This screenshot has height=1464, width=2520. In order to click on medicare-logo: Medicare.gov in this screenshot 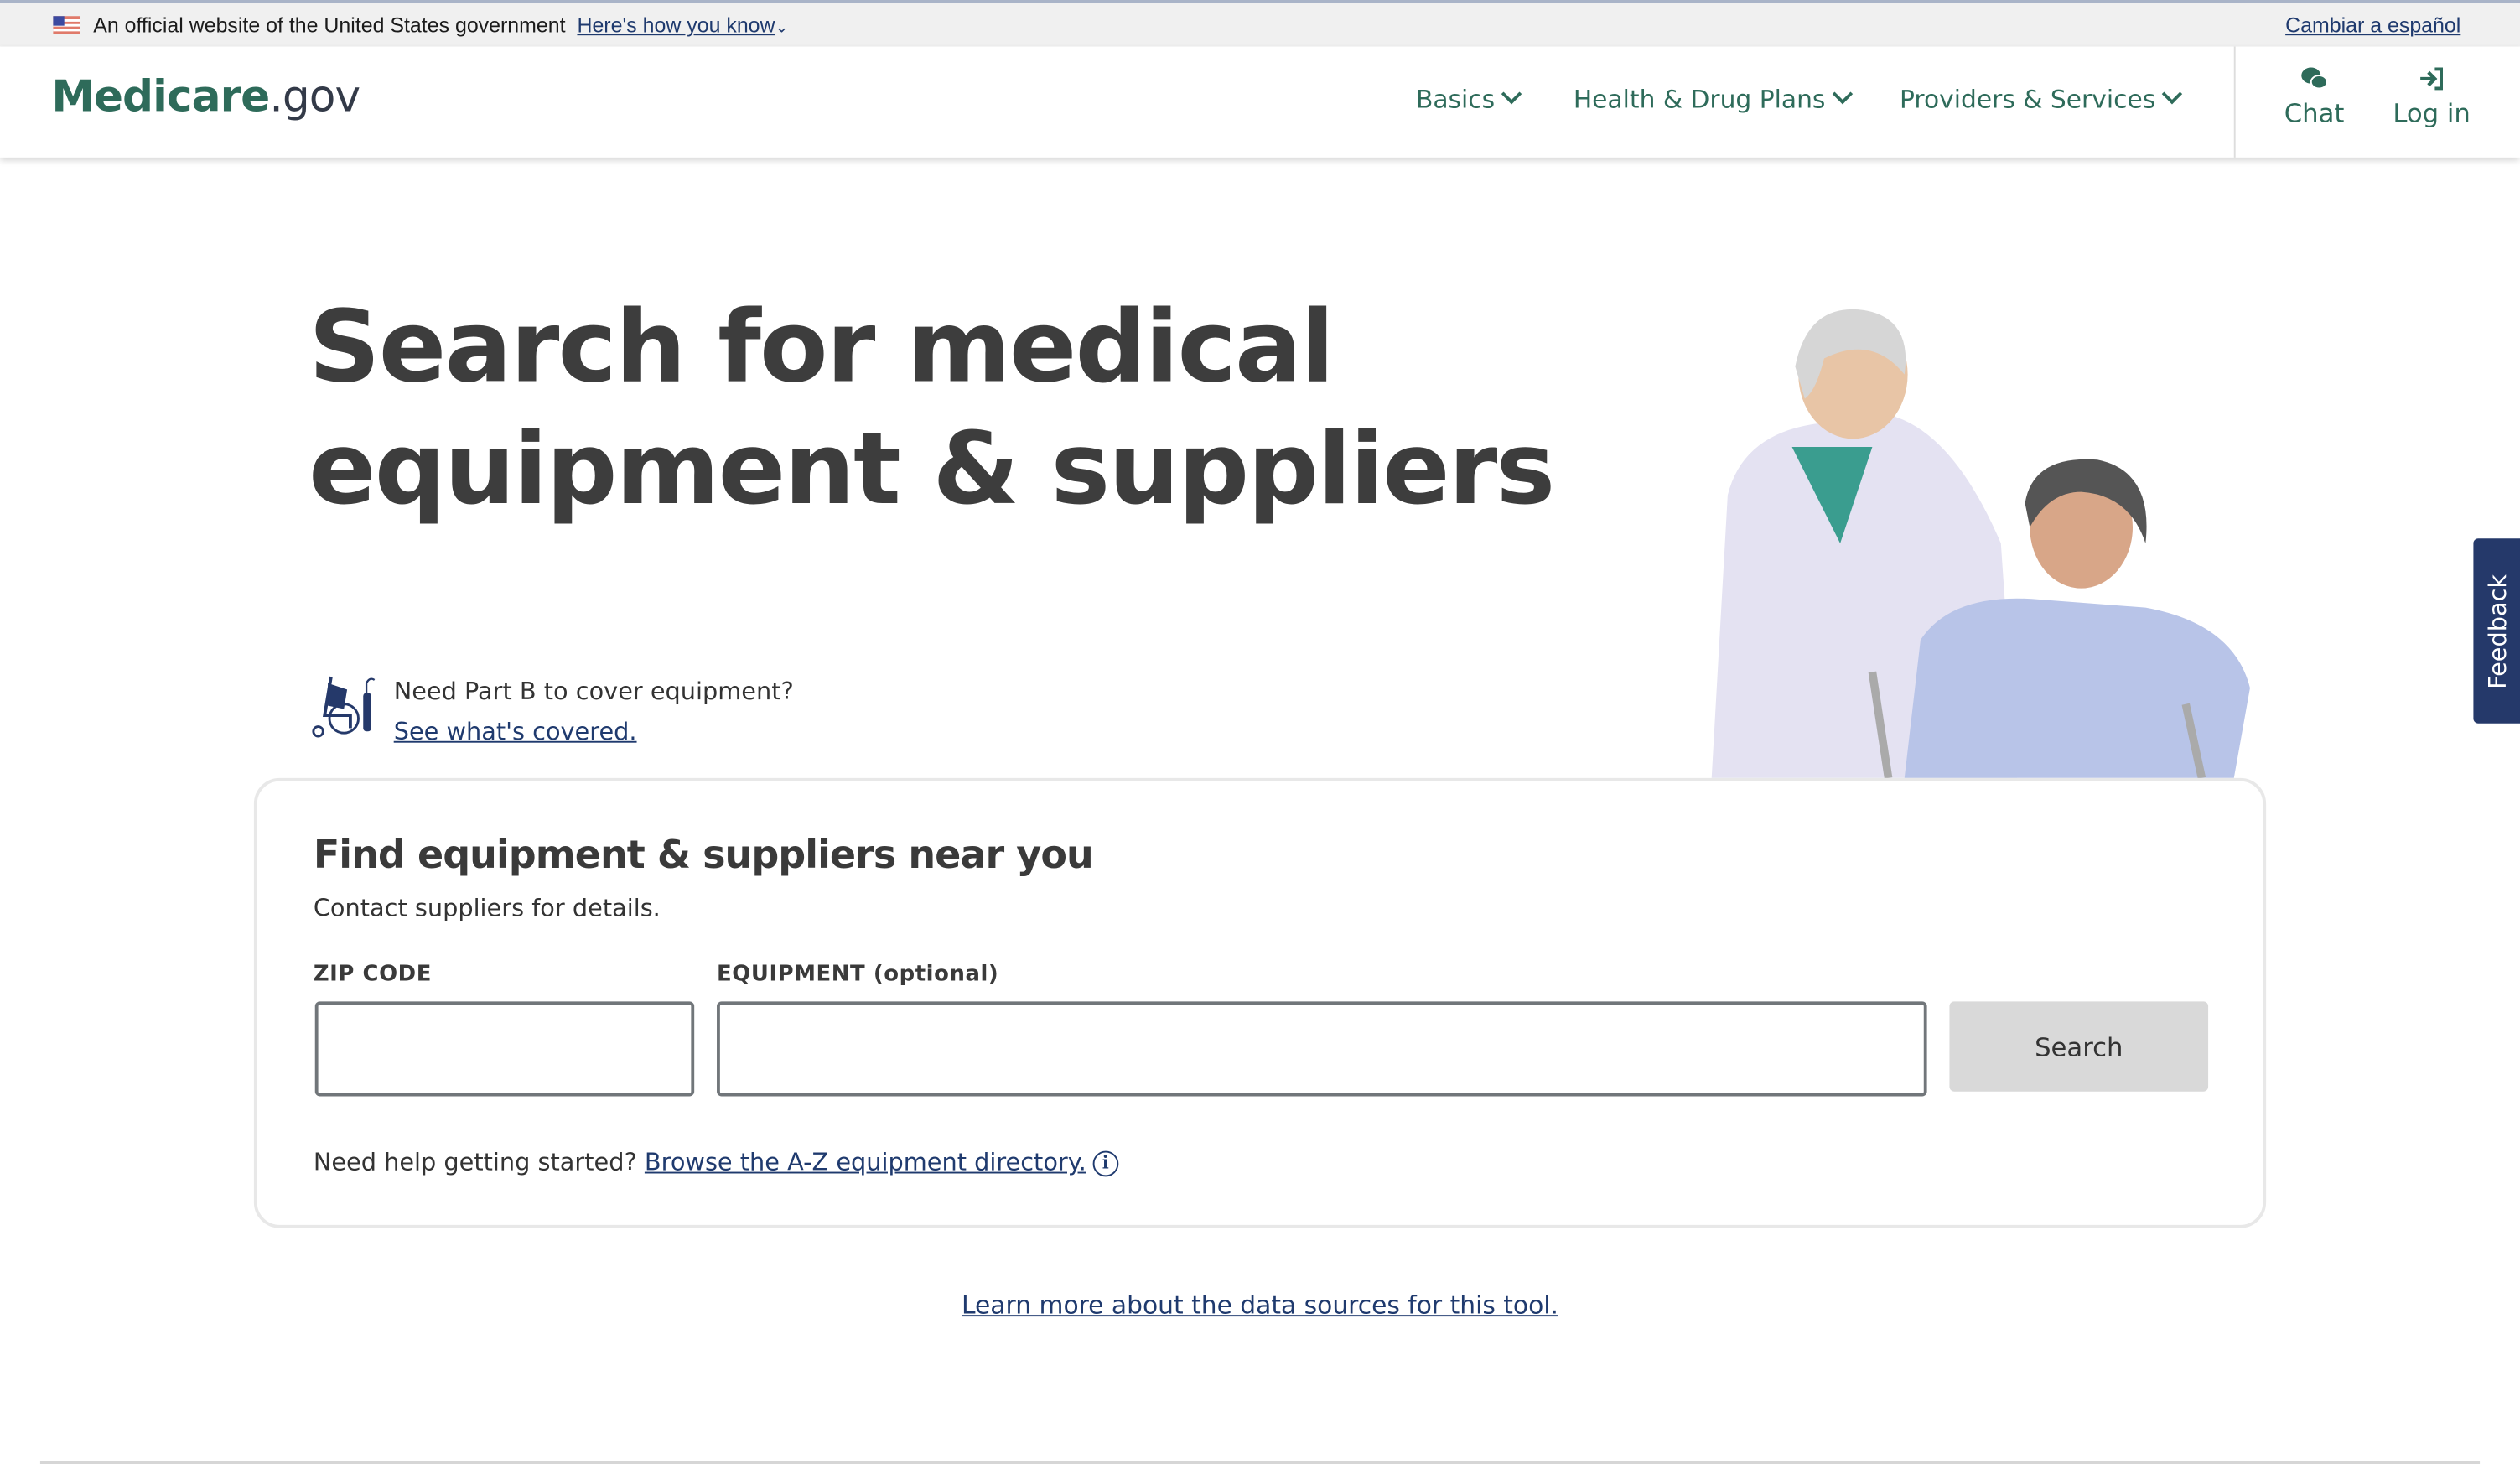, I will do `click(205, 97)`.